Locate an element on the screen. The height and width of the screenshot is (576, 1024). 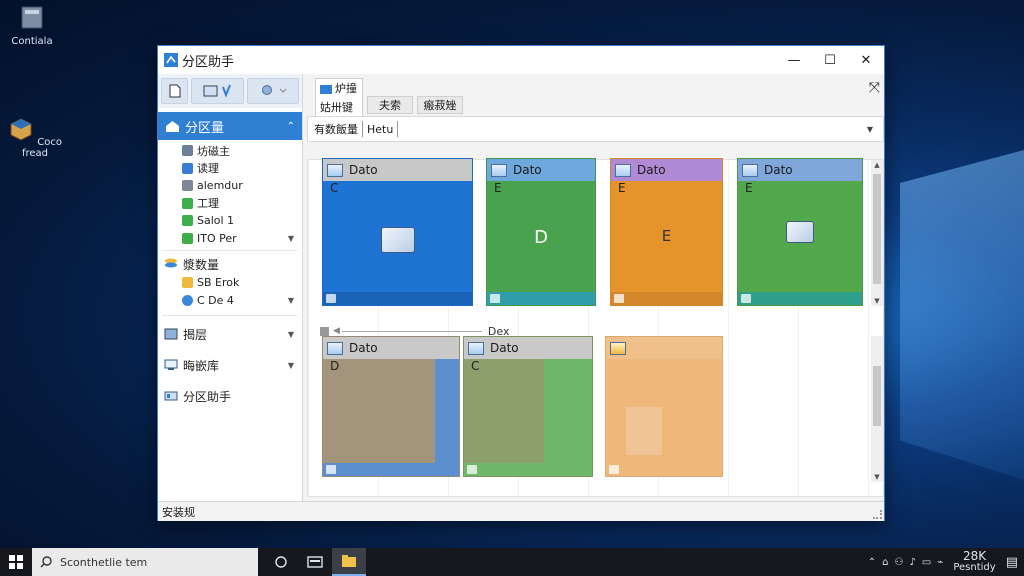
sidebar-item-label: C De 4 is located at coordinates (215, 300).